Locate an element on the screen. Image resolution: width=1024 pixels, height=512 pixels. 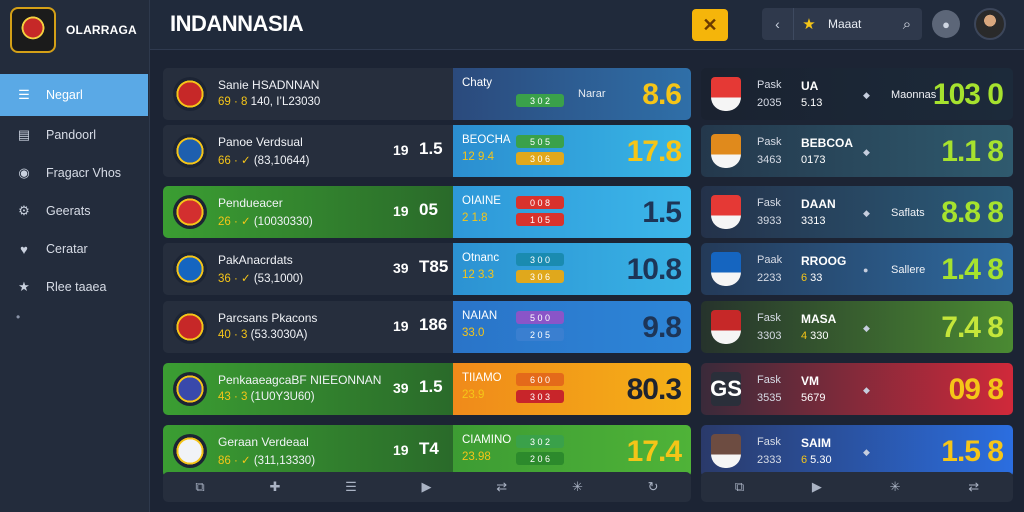
sidebar-more-icon: • is located at coordinates (74, 317).